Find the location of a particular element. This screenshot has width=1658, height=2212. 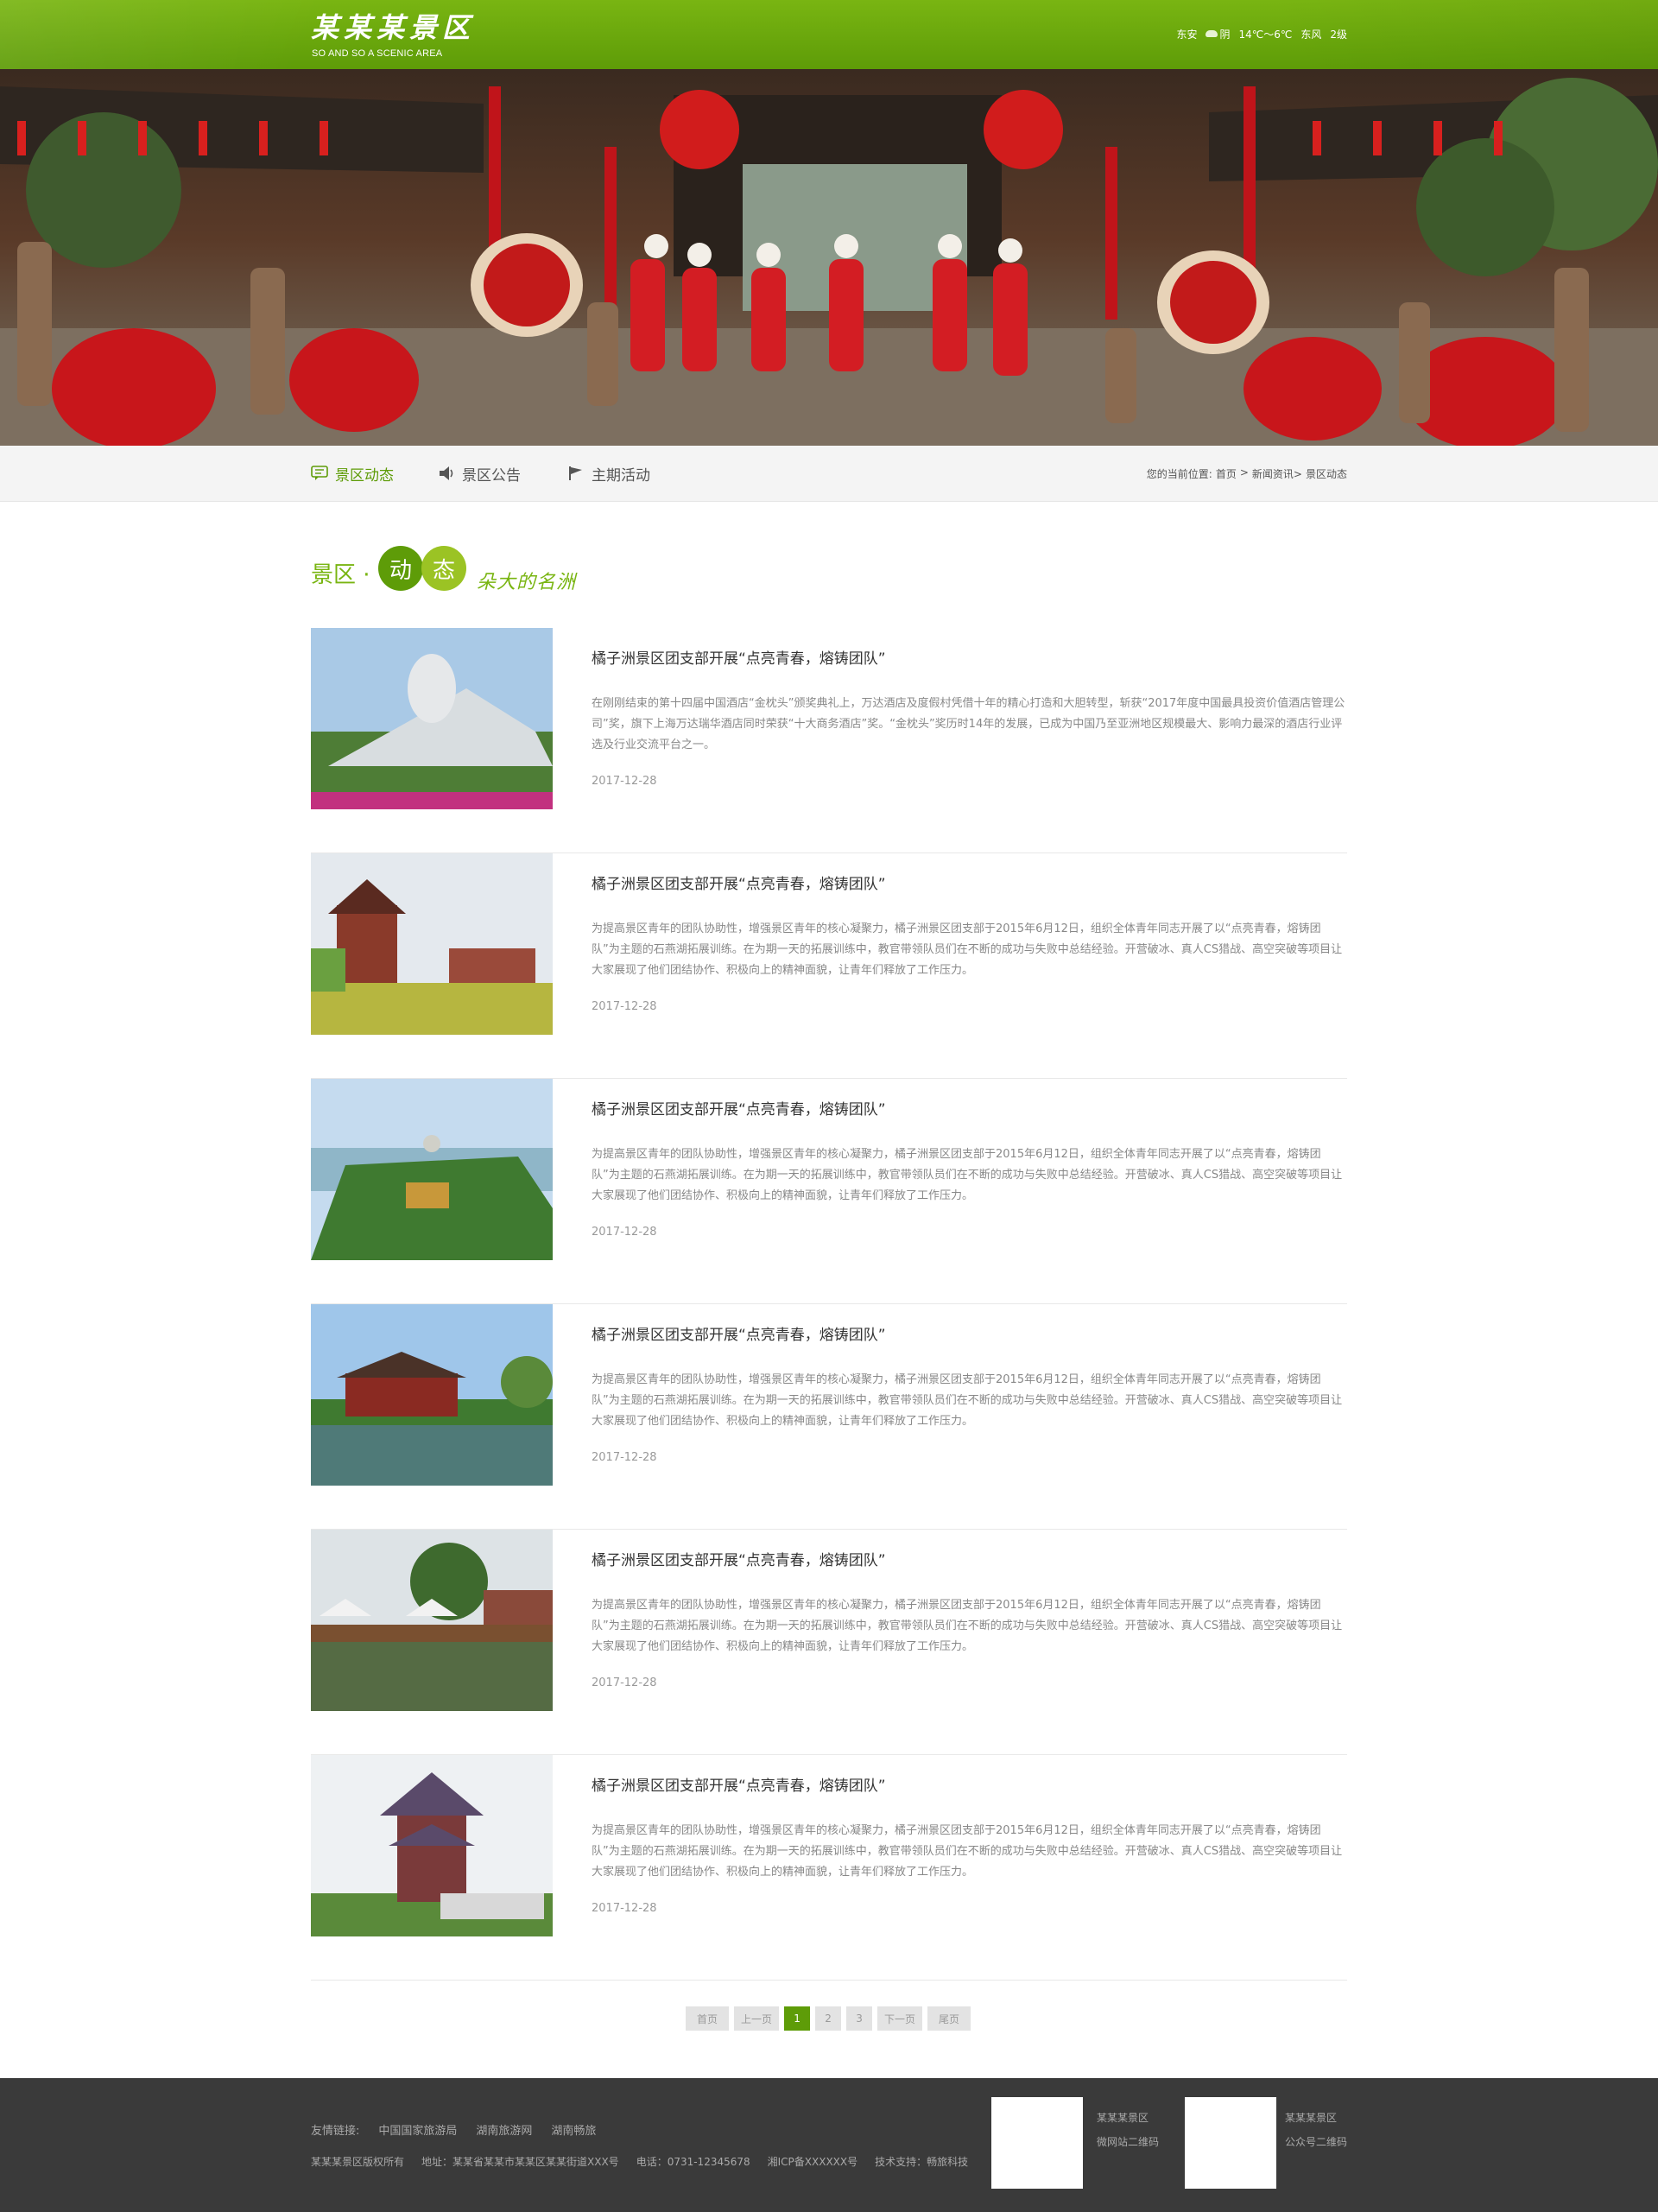

weather-wind-level: 2级 is located at coordinates (1339, 35).